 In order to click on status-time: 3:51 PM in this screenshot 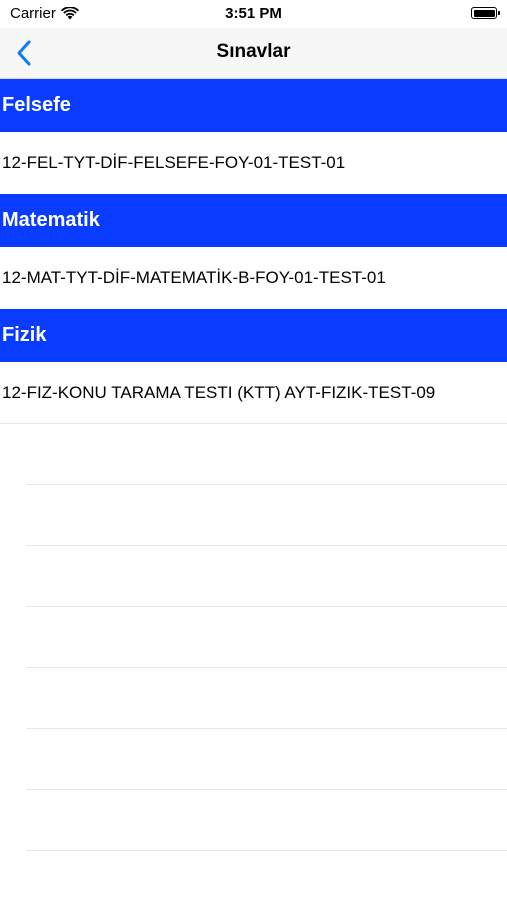, I will do `click(253, 13)`.